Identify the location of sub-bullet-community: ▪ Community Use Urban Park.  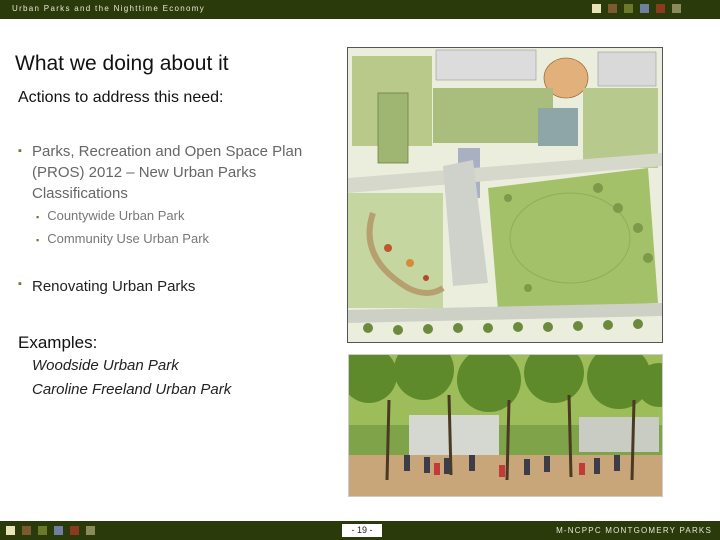
(122, 238).